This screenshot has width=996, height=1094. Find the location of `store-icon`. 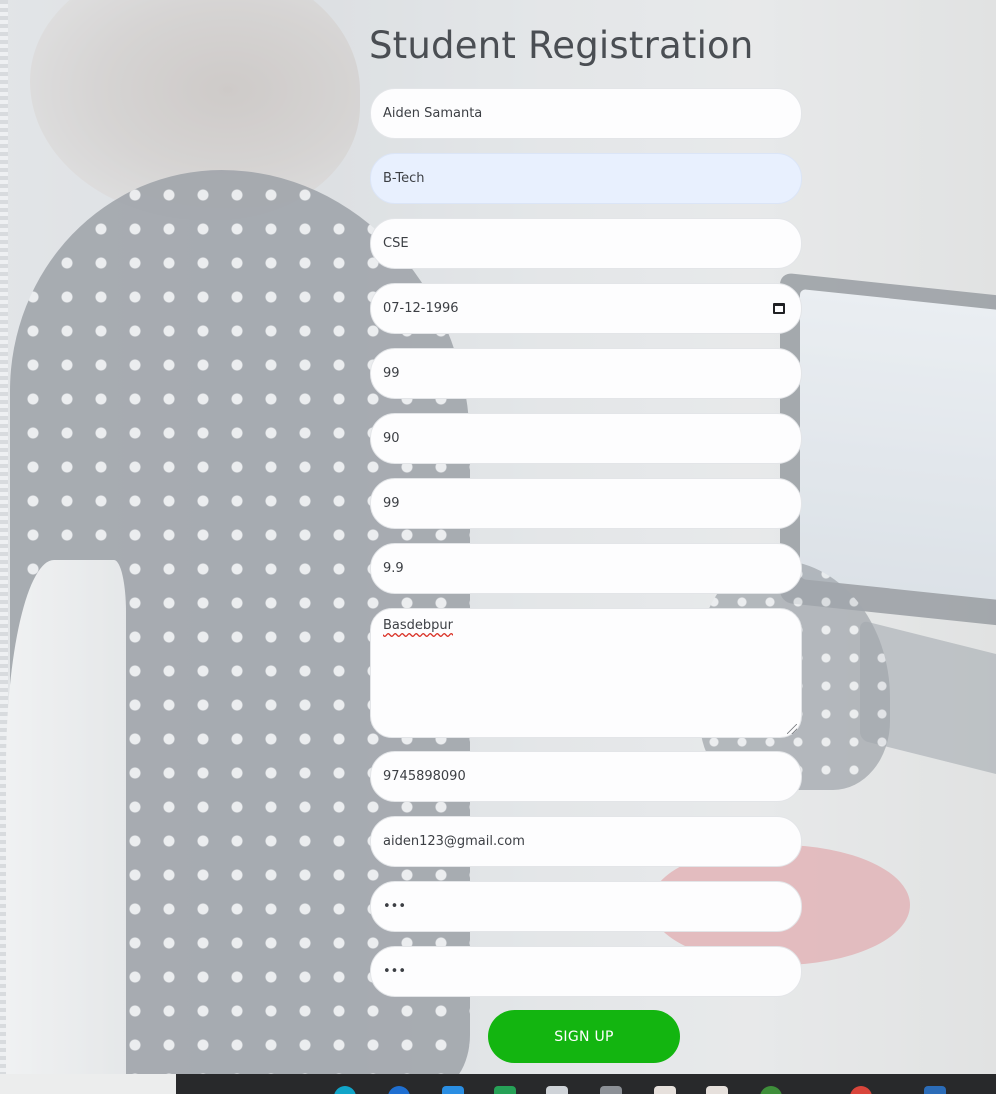

store-icon is located at coordinates (453, 1090).